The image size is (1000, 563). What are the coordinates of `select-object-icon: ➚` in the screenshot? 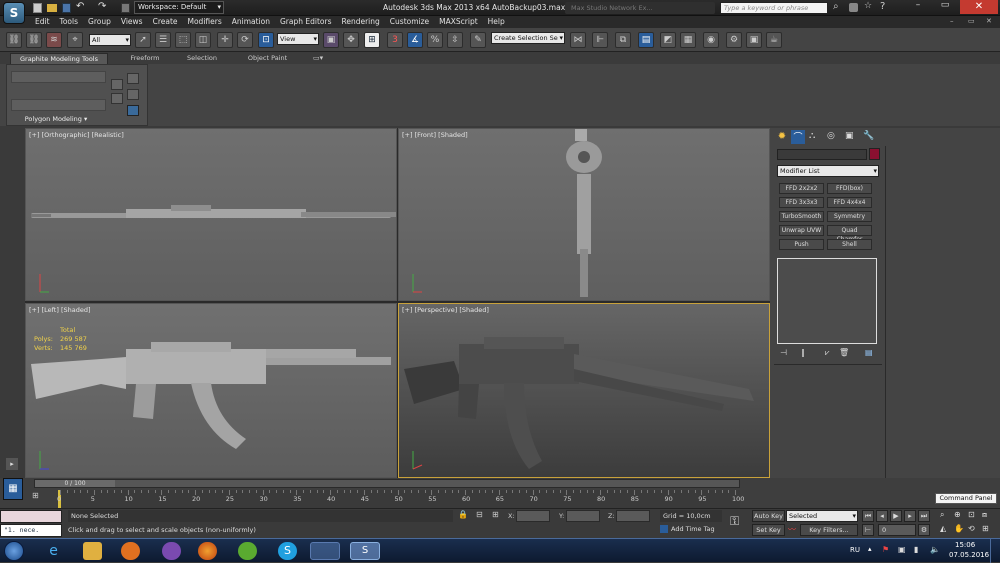 It's located at (143, 40).